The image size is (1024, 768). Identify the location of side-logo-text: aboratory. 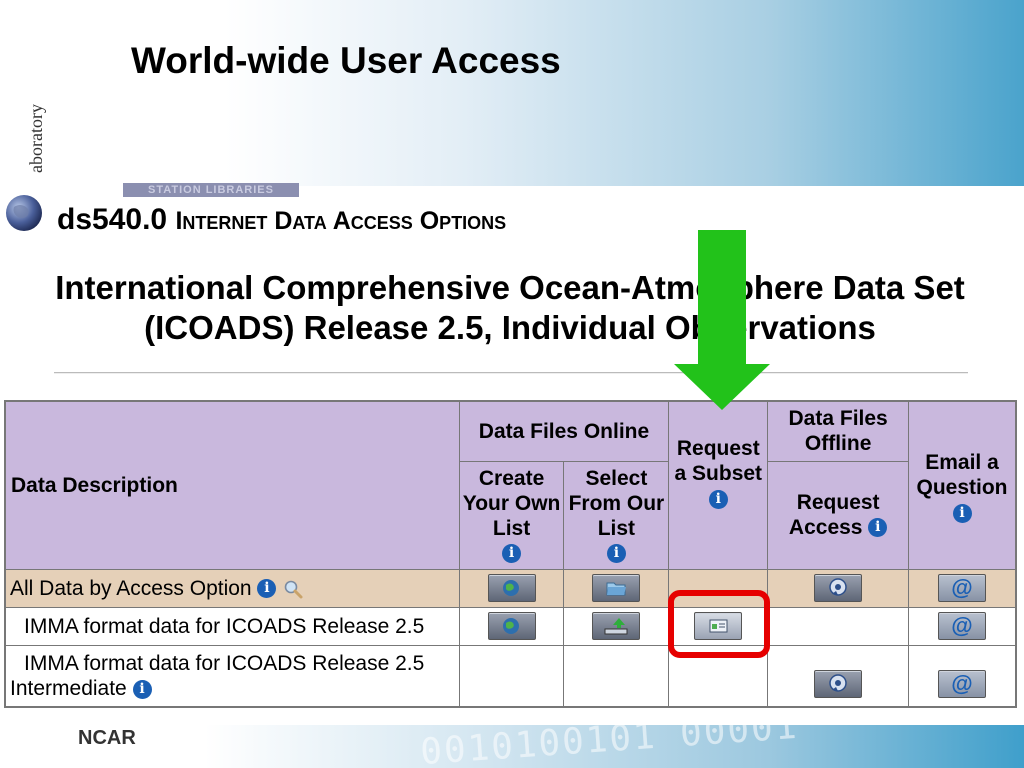
(49, 138).